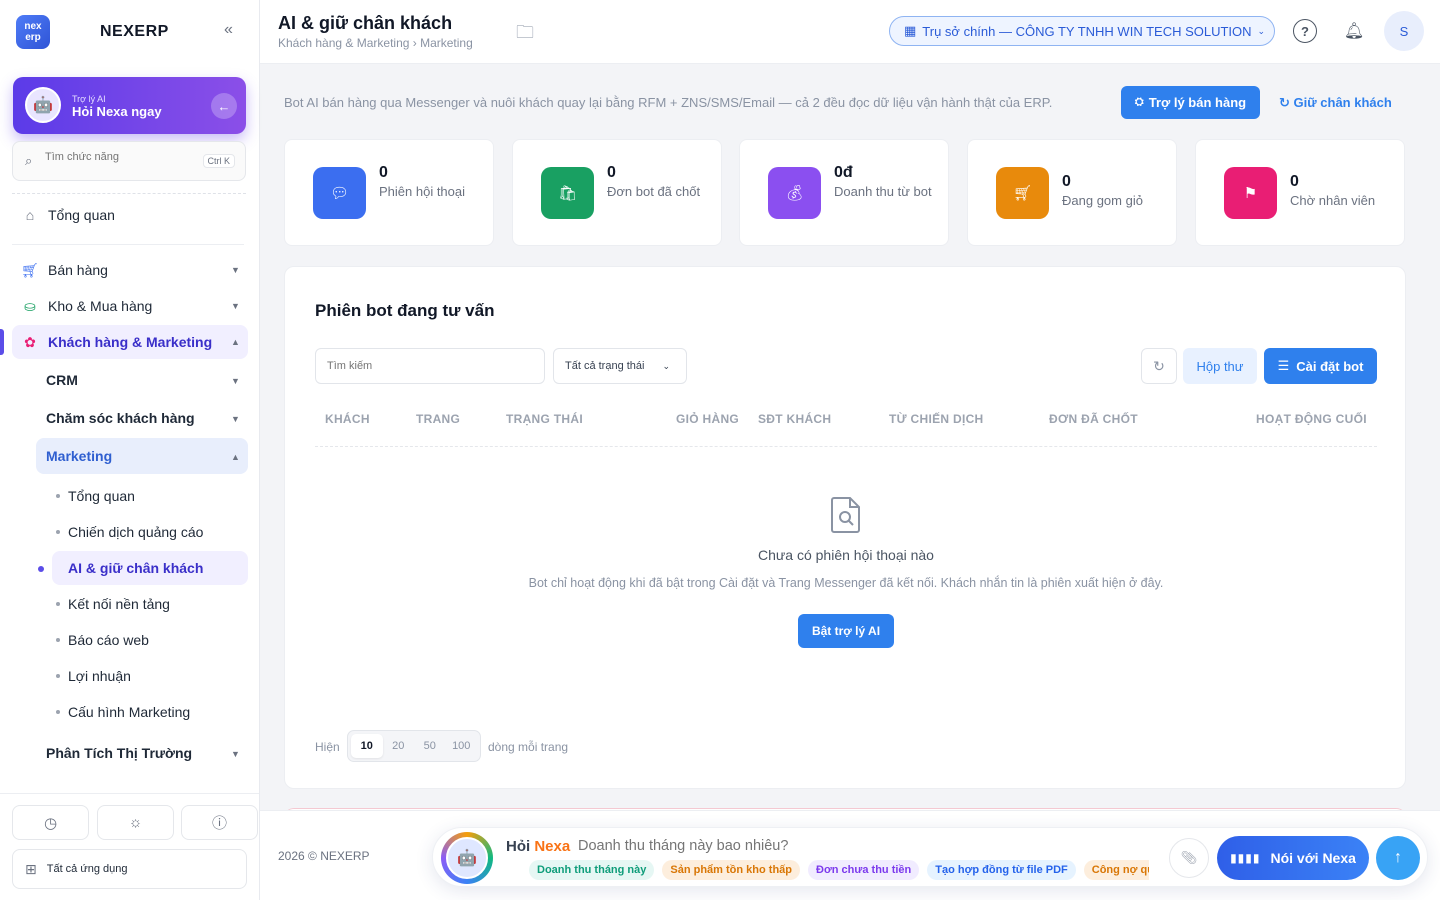  I want to click on sun-icon: ☼, so click(135, 822).